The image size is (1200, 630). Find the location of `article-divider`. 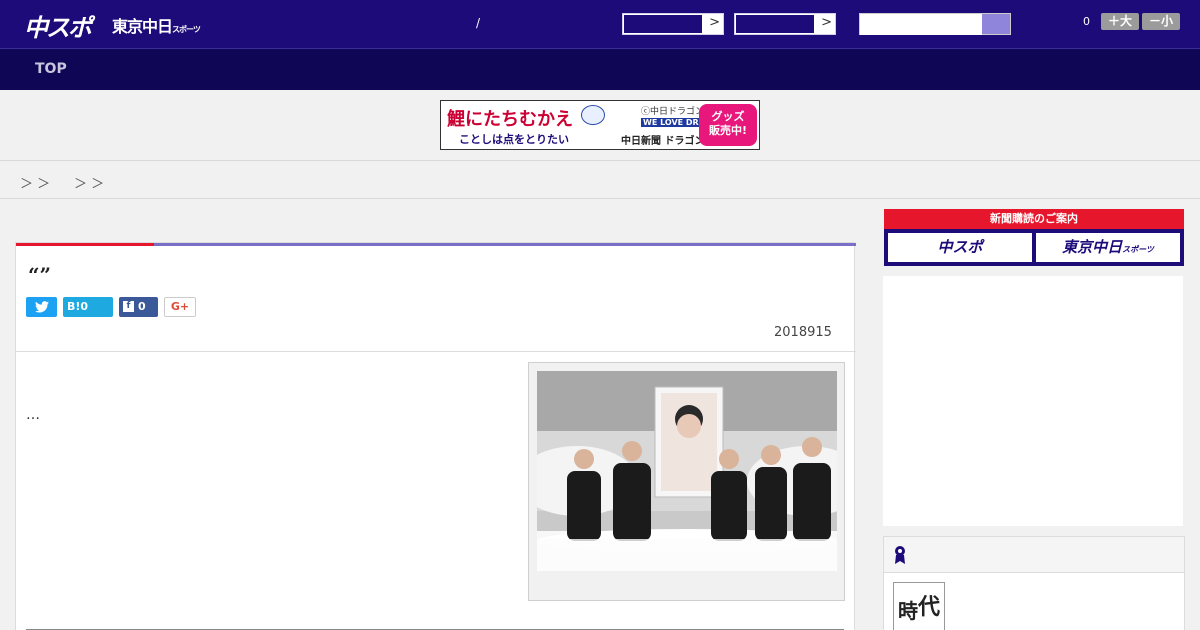

article-divider is located at coordinates (436, 351).